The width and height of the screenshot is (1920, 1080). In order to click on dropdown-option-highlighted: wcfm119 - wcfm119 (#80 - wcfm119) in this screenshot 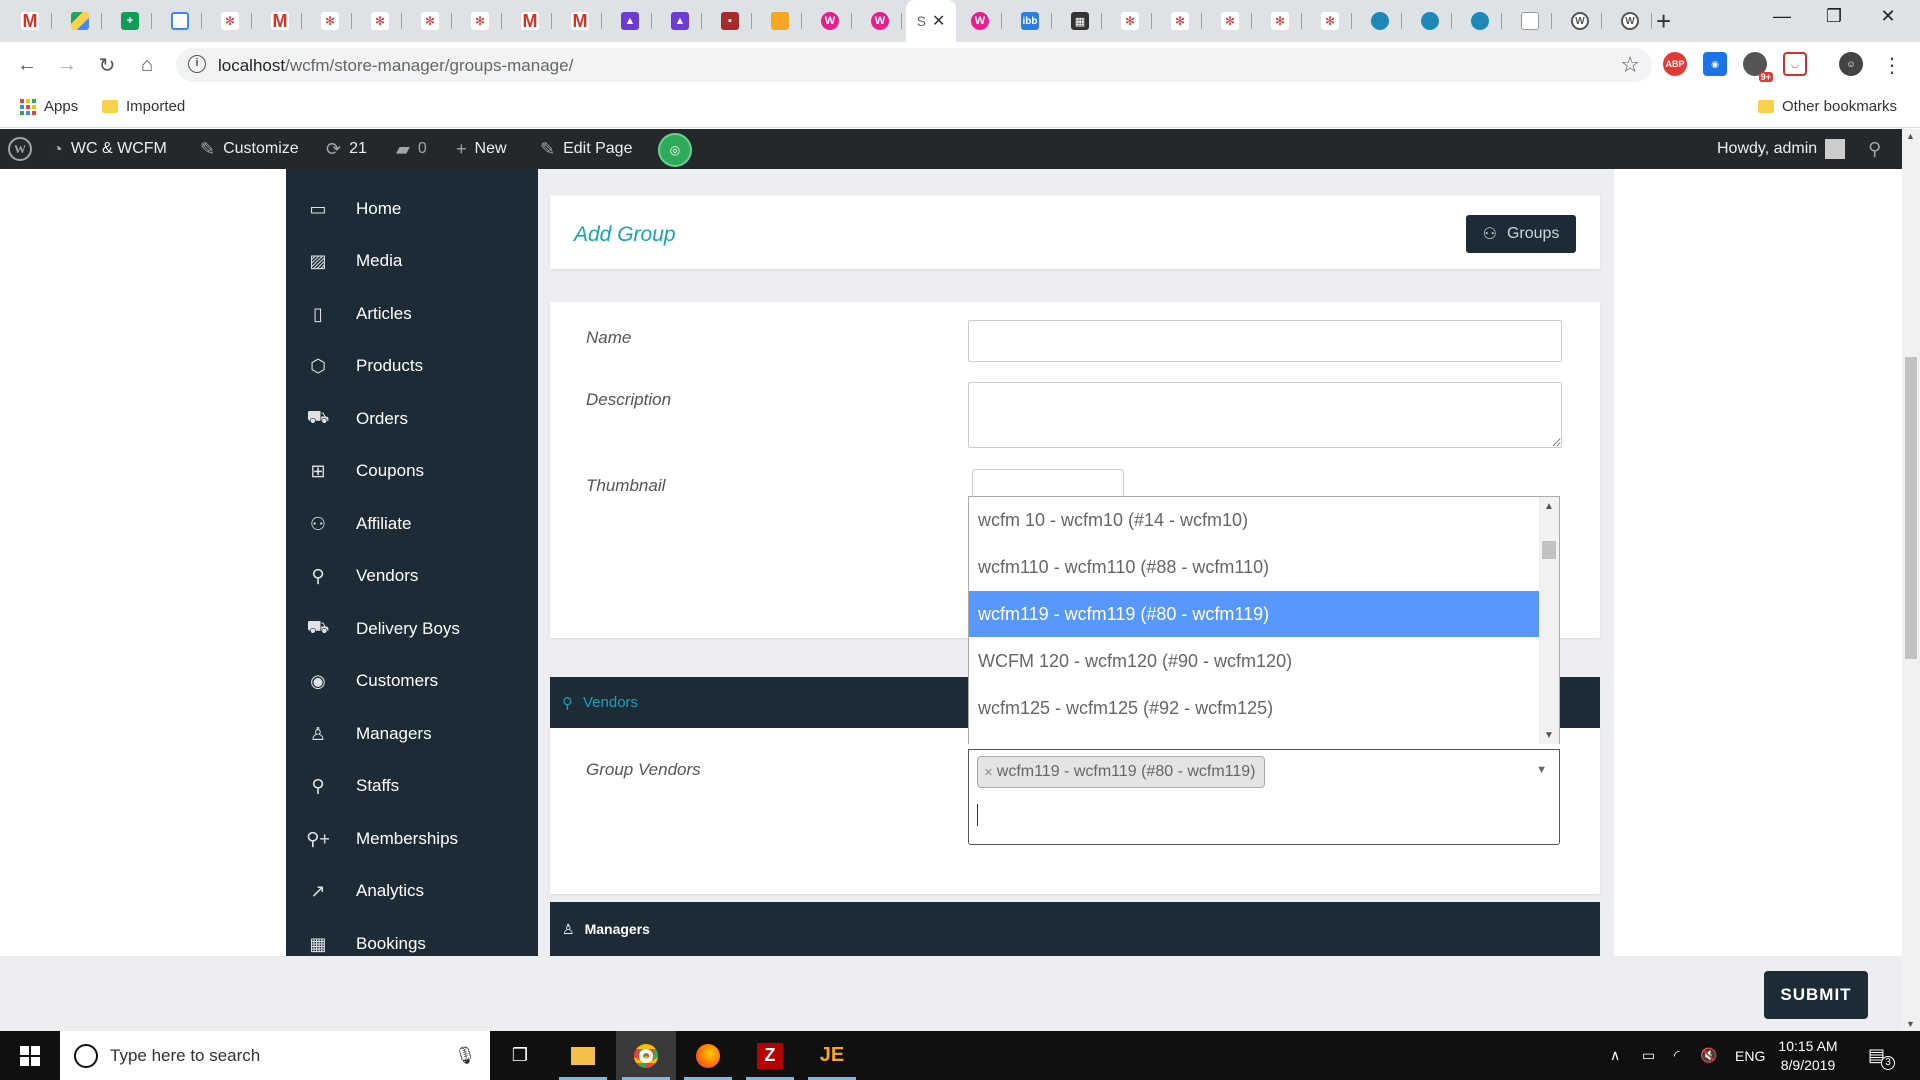, I will do `click(1255, 614)`.